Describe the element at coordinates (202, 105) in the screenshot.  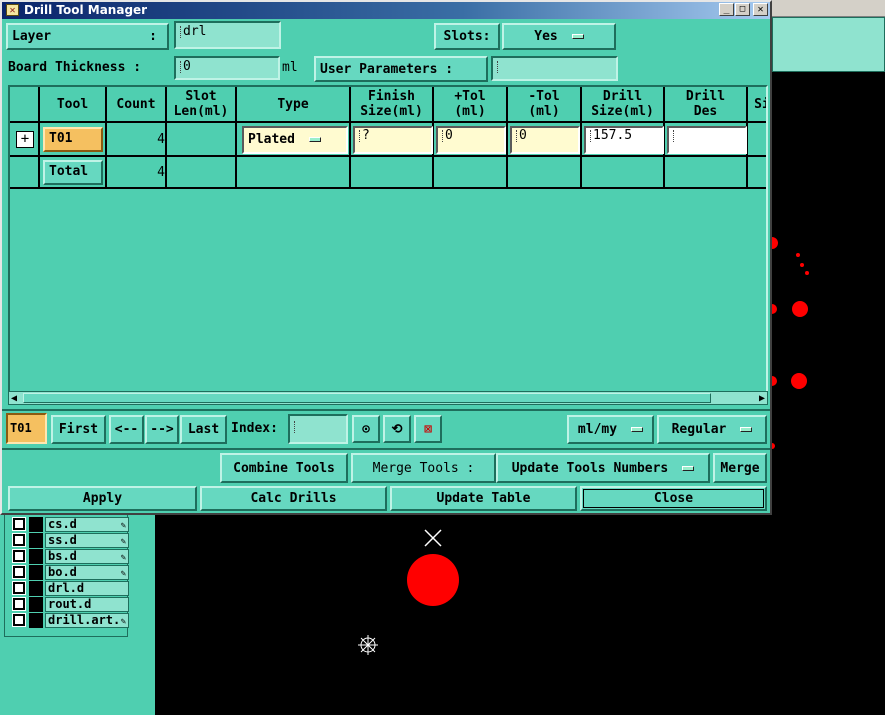
I see `header-slot-len: Slot Len(ml)` at that location.